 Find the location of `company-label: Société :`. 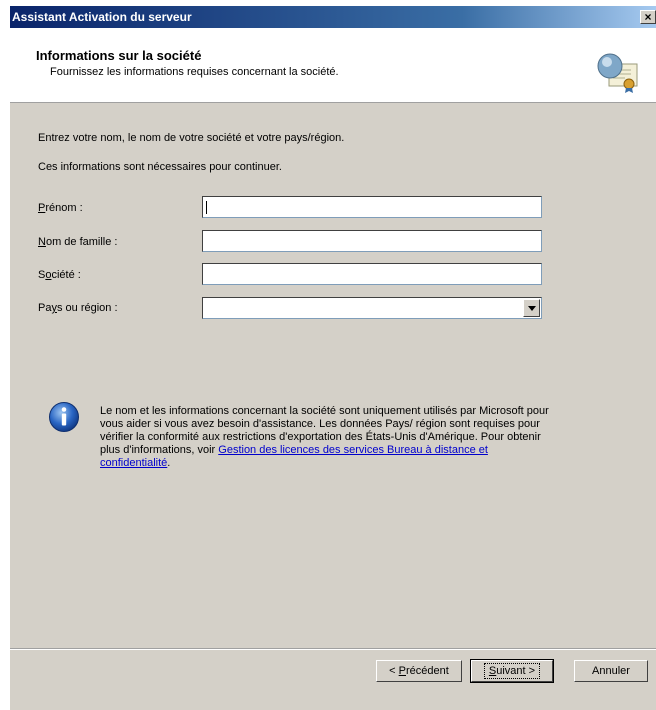

company-label: Société : is located at coordinates (59, 275).